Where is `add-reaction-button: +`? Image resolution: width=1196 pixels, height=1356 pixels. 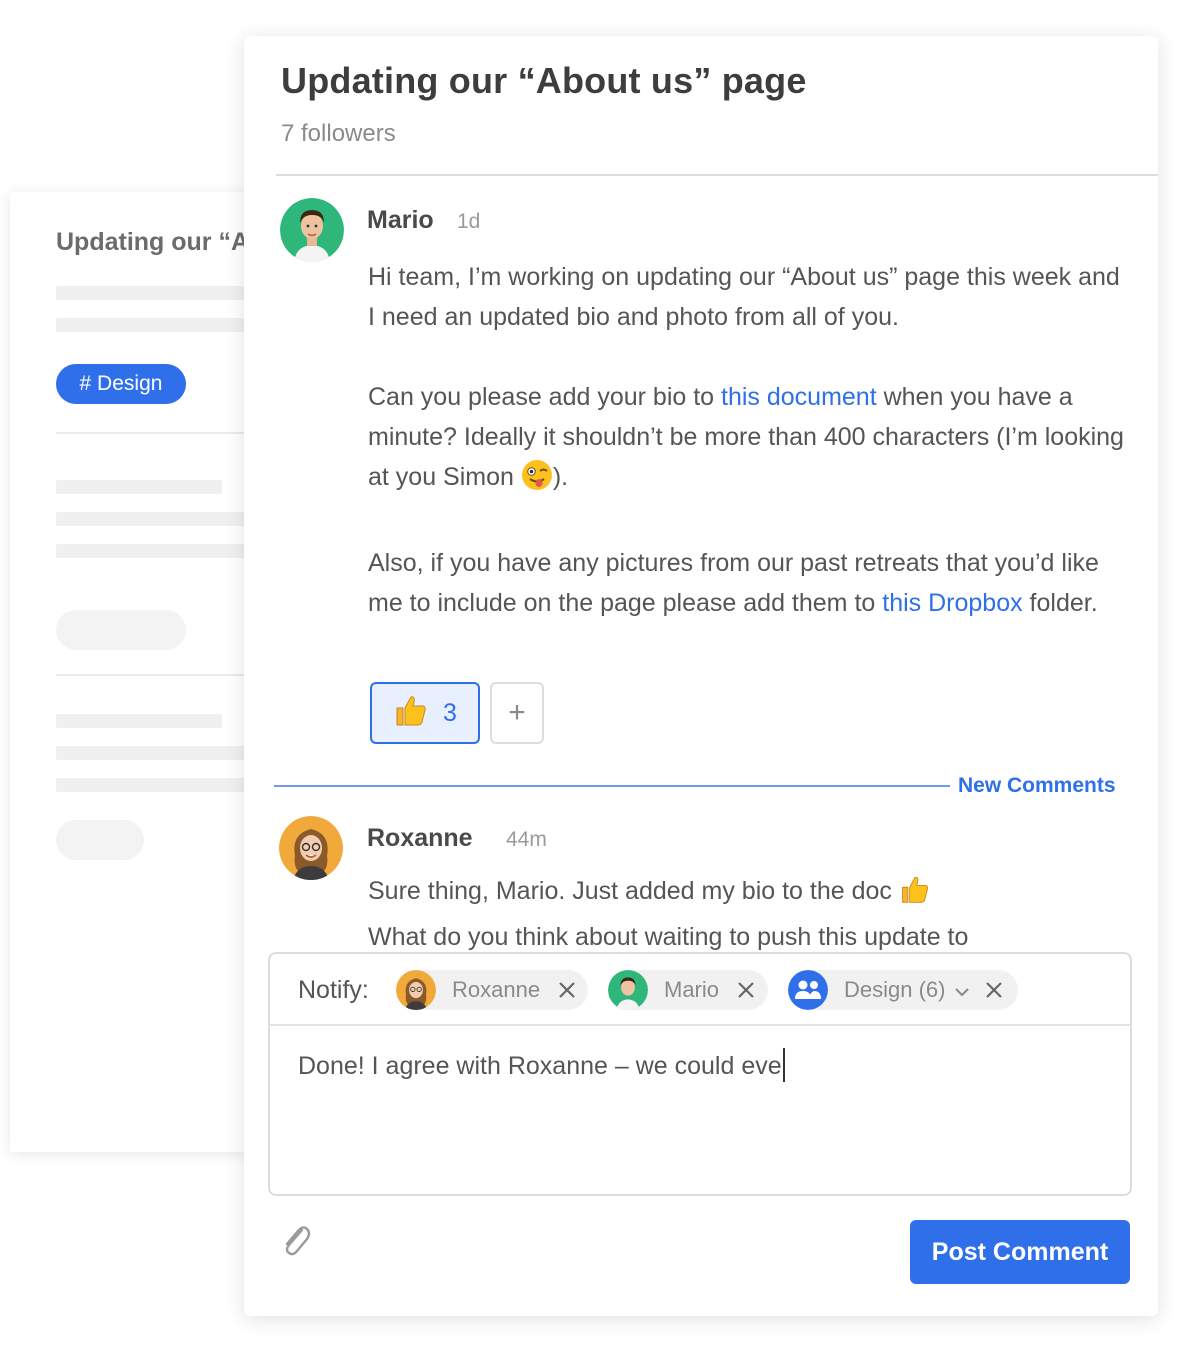
add-reaction-button: + is located at coordinates (517, 713).